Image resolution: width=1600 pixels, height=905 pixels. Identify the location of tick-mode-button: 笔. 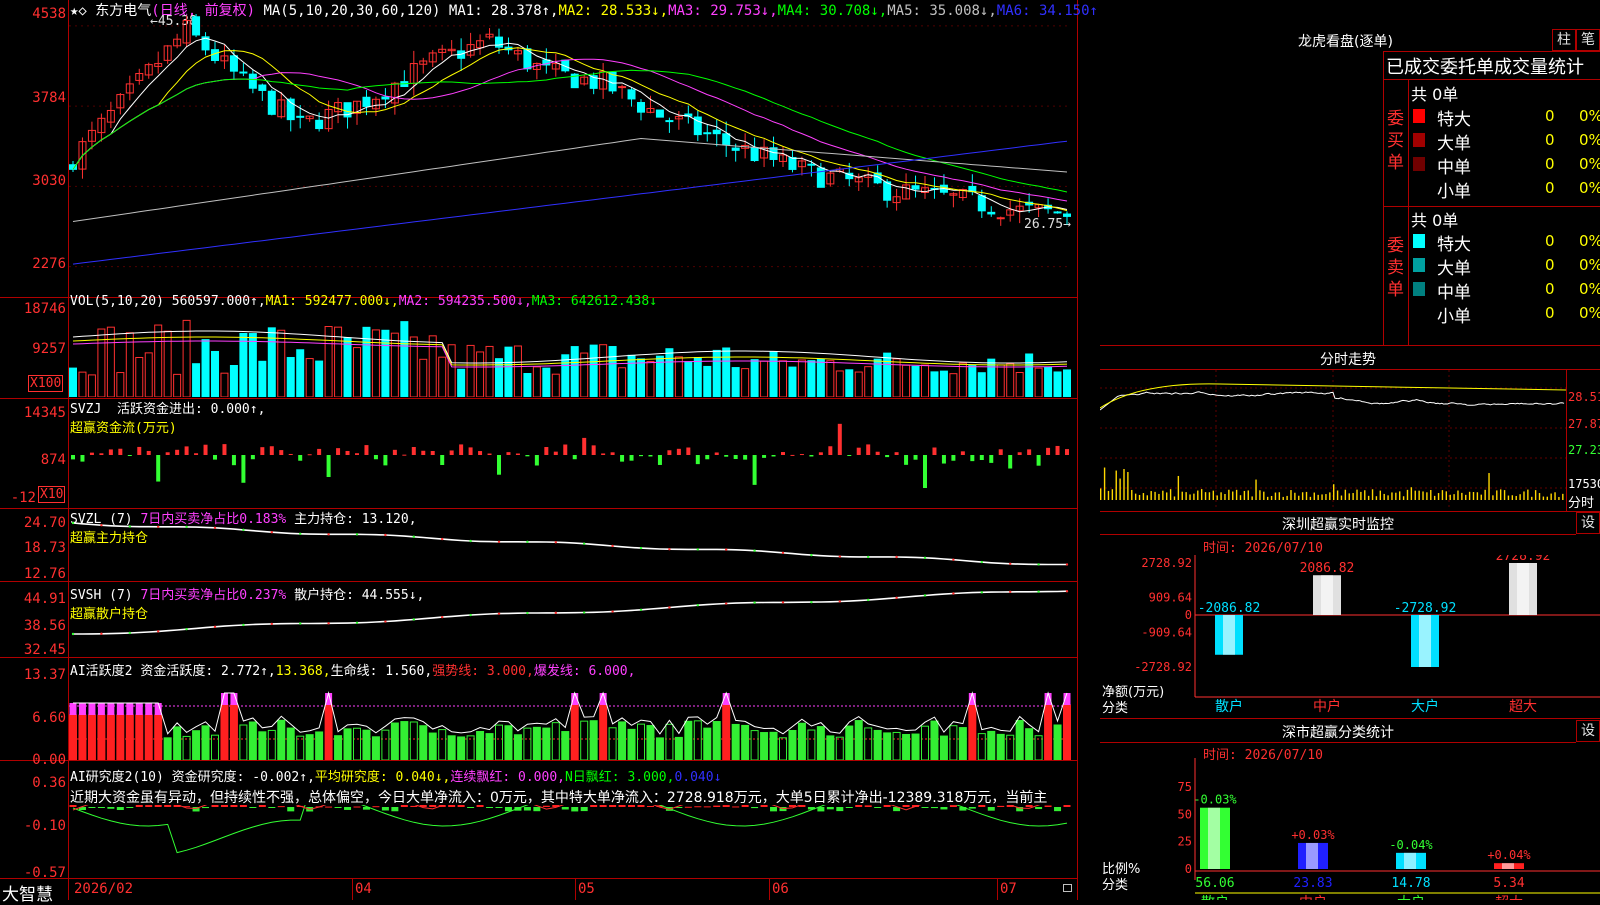
(1588, 40).